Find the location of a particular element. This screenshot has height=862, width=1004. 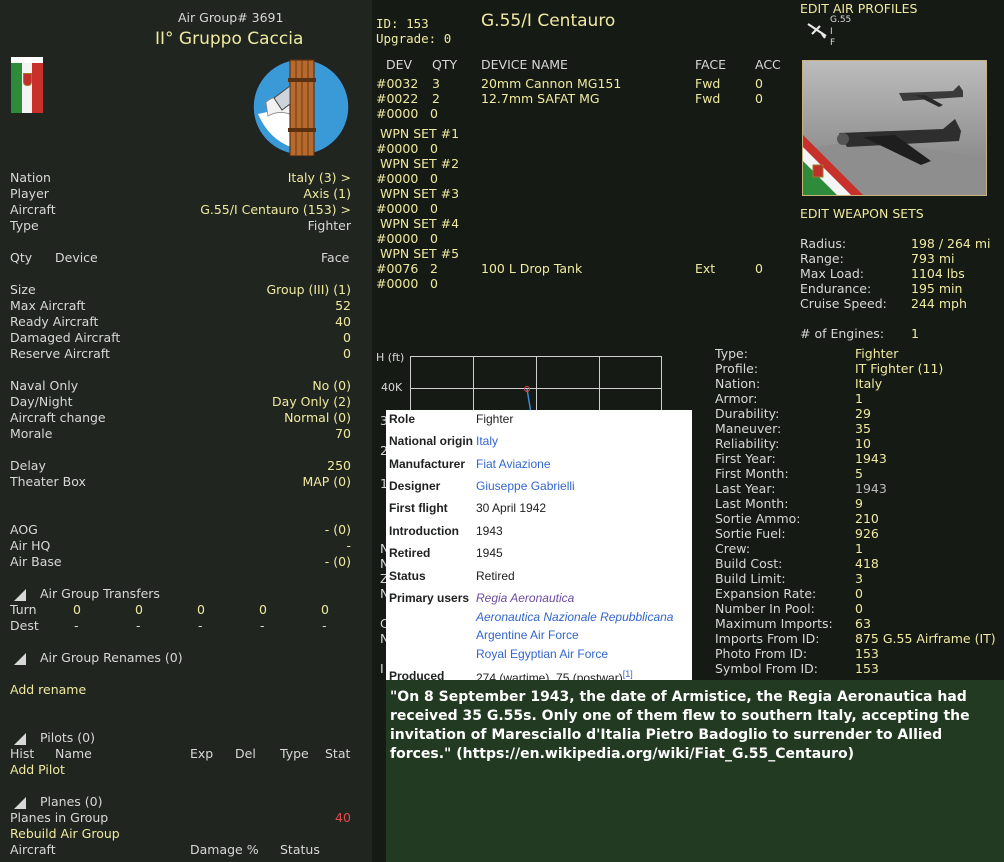

wiki-link: Argentine Air Force is located at coordinates (527, 635).